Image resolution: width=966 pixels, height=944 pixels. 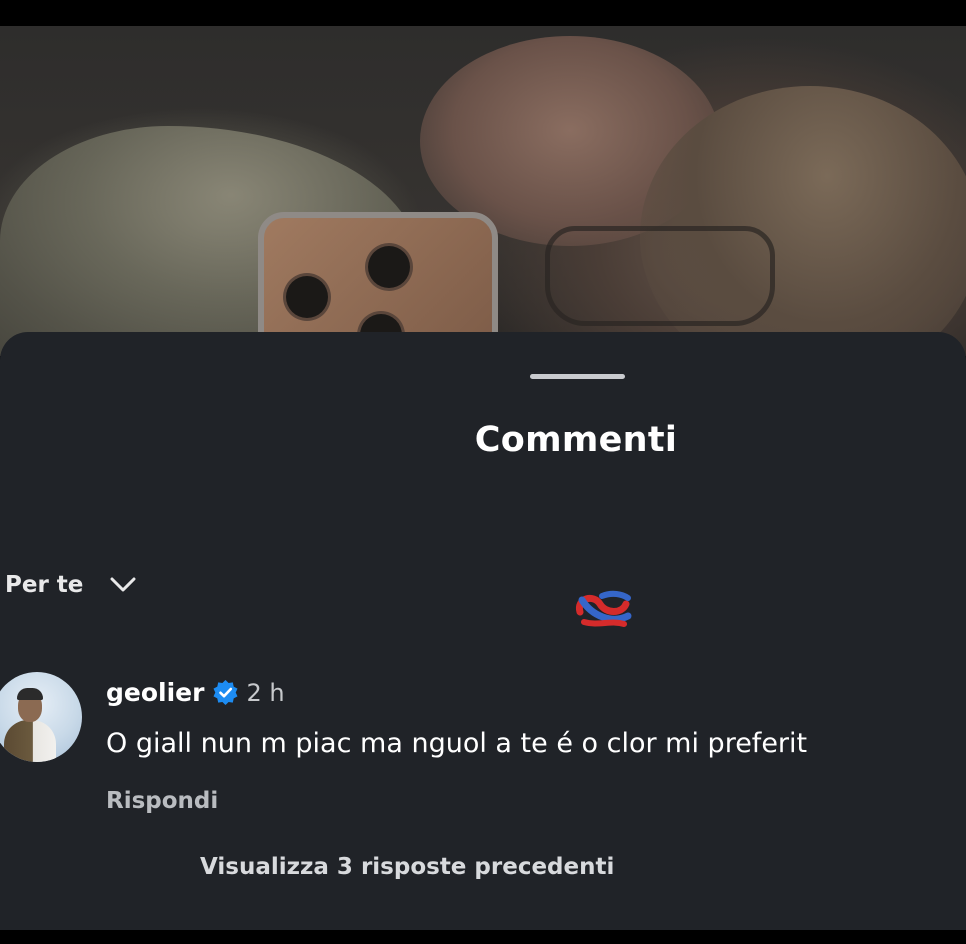 I want to click on verified-badge-icon, so click(x=225, y=692).